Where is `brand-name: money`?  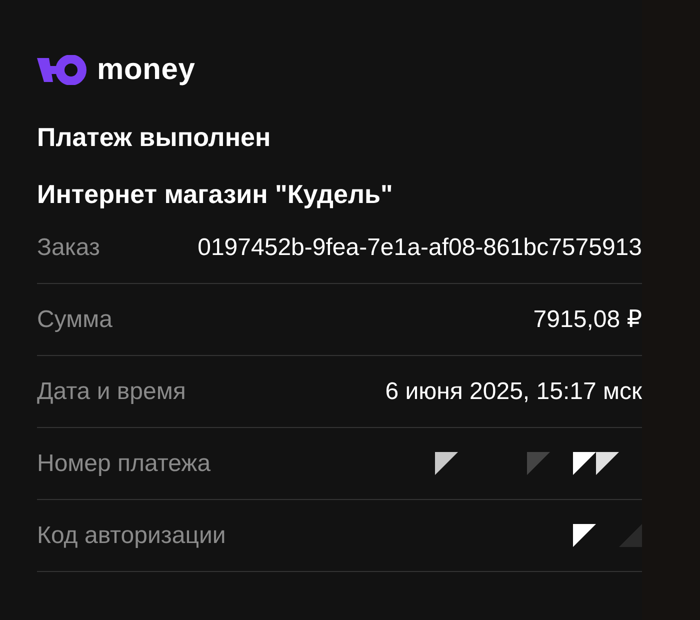
brand-name: money is located at coordinates (146, 70).